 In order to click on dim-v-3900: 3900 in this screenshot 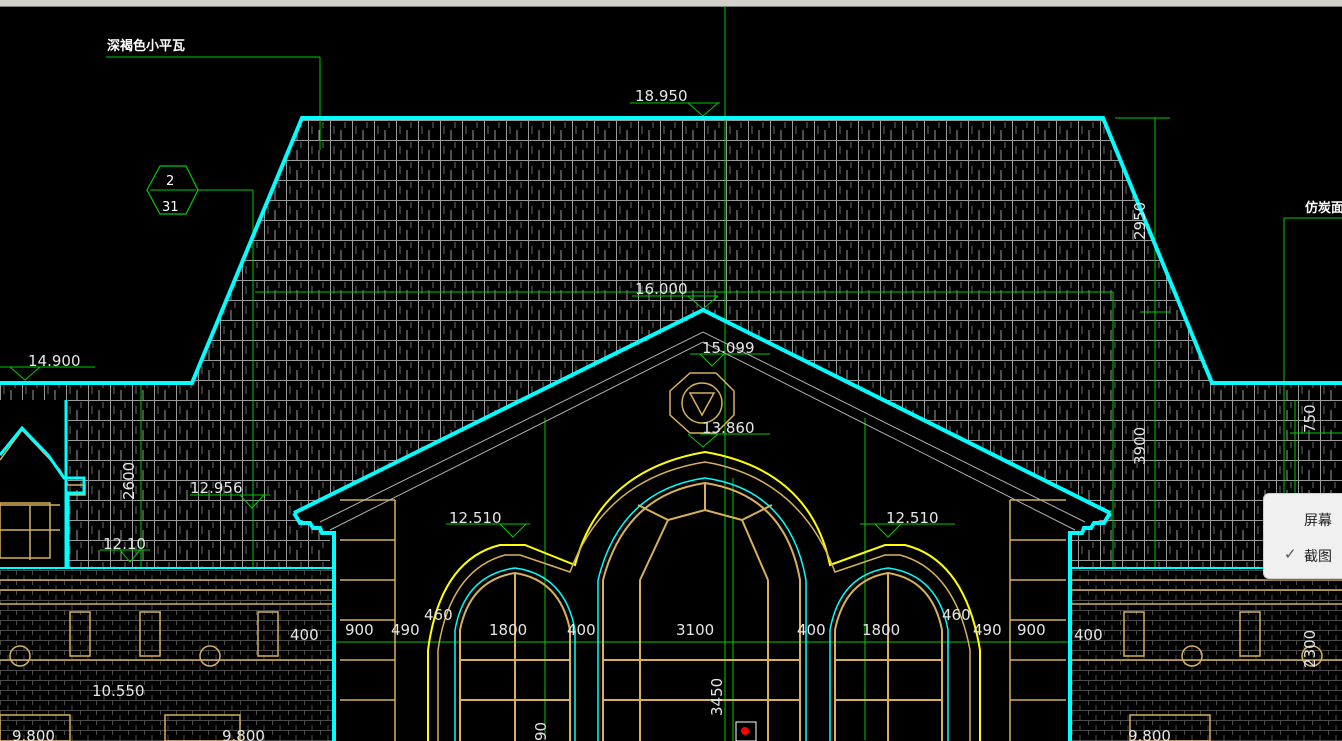, I will do `click(1140, 446)`.